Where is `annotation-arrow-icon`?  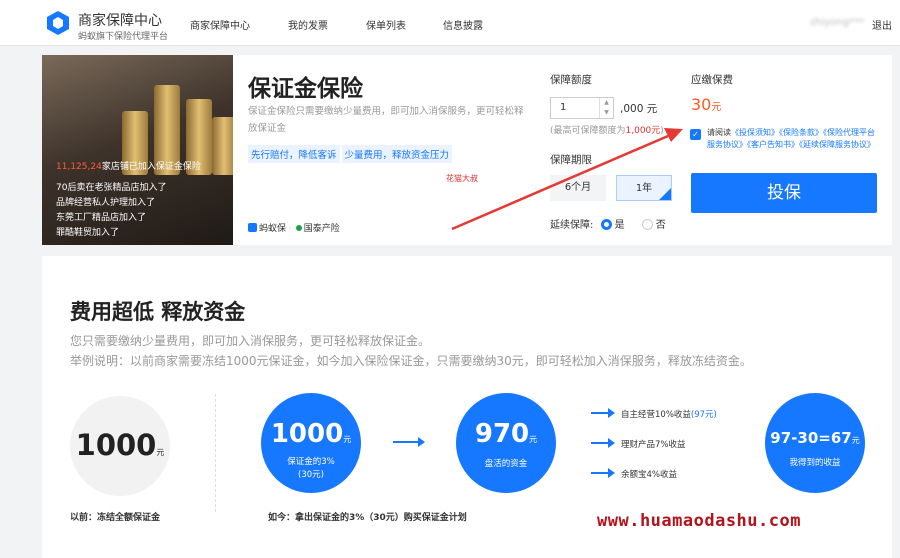
annotation-arrow-icon is located at coordinates (567, 179).